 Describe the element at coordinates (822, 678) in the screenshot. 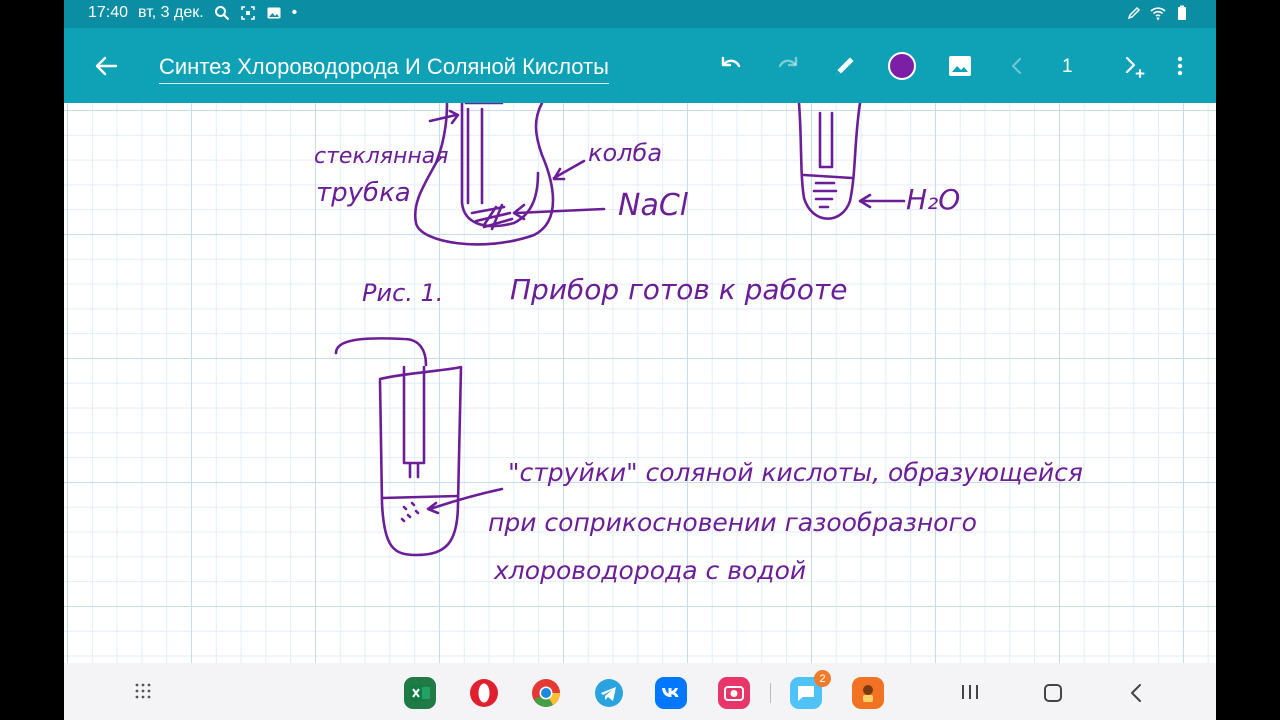

I see `notification-badge: 2` at that location.